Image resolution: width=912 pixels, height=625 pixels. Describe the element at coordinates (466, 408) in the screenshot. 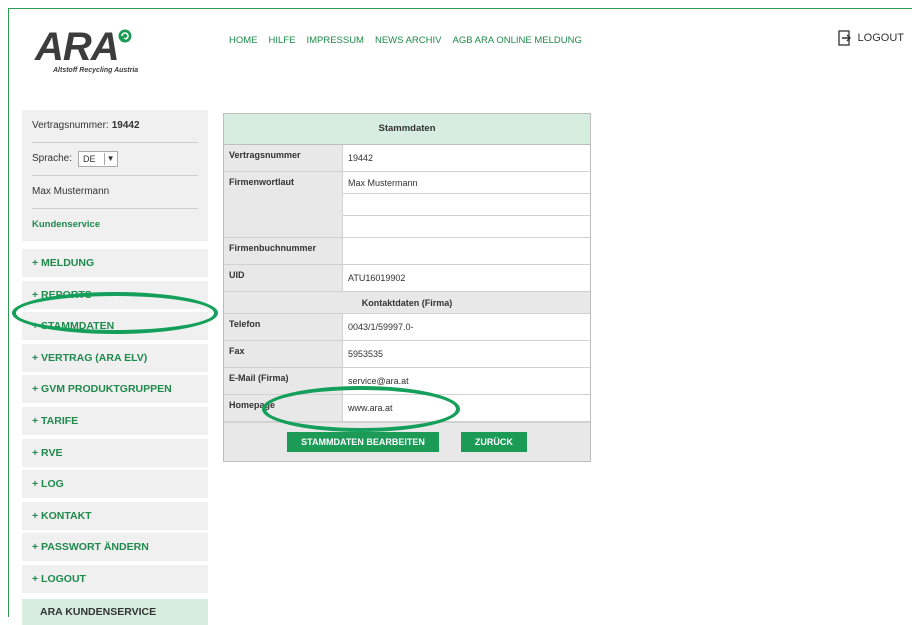

I see `homepage-value: www.ara.at` at that location.